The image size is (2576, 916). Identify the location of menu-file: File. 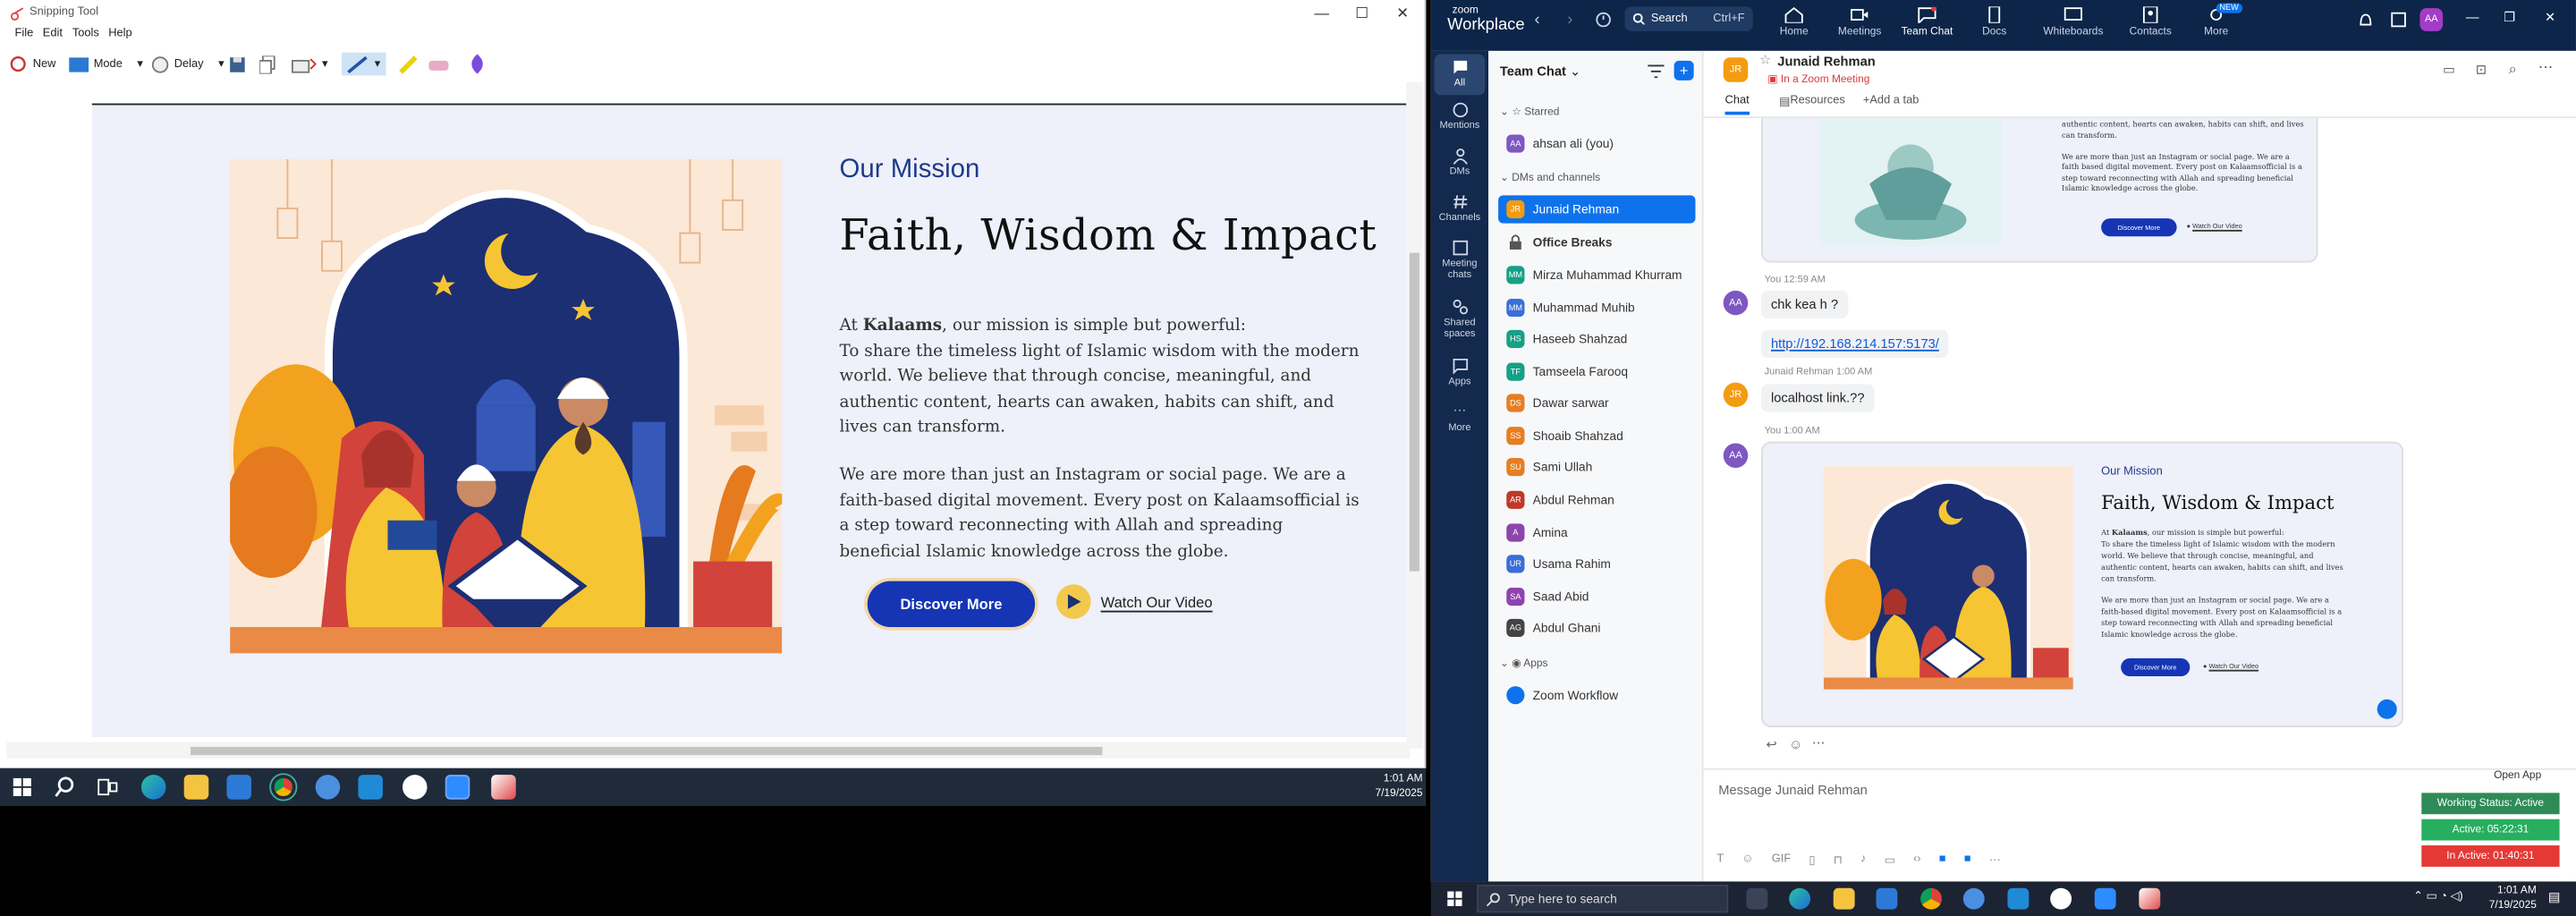
(24, 33).